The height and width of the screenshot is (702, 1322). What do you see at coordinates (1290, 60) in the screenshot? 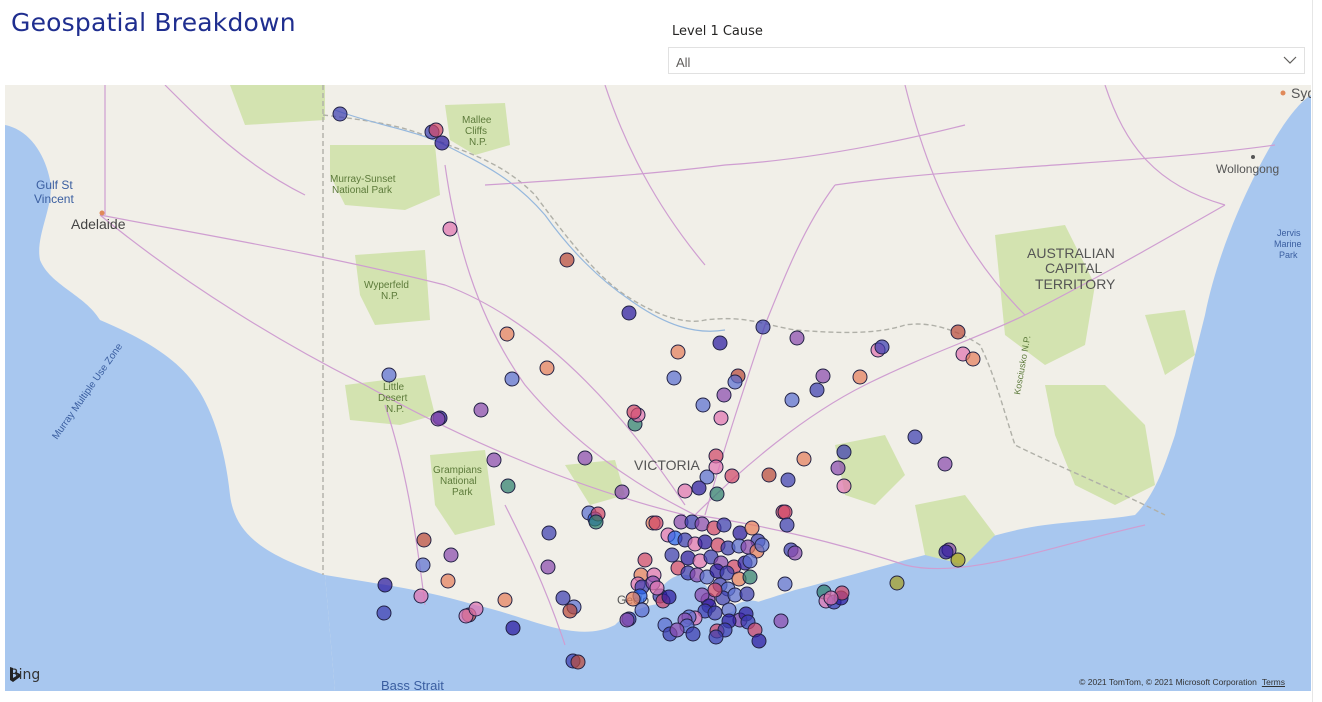
I see `chevron-down-icon` at bounding box center [1290, 60].